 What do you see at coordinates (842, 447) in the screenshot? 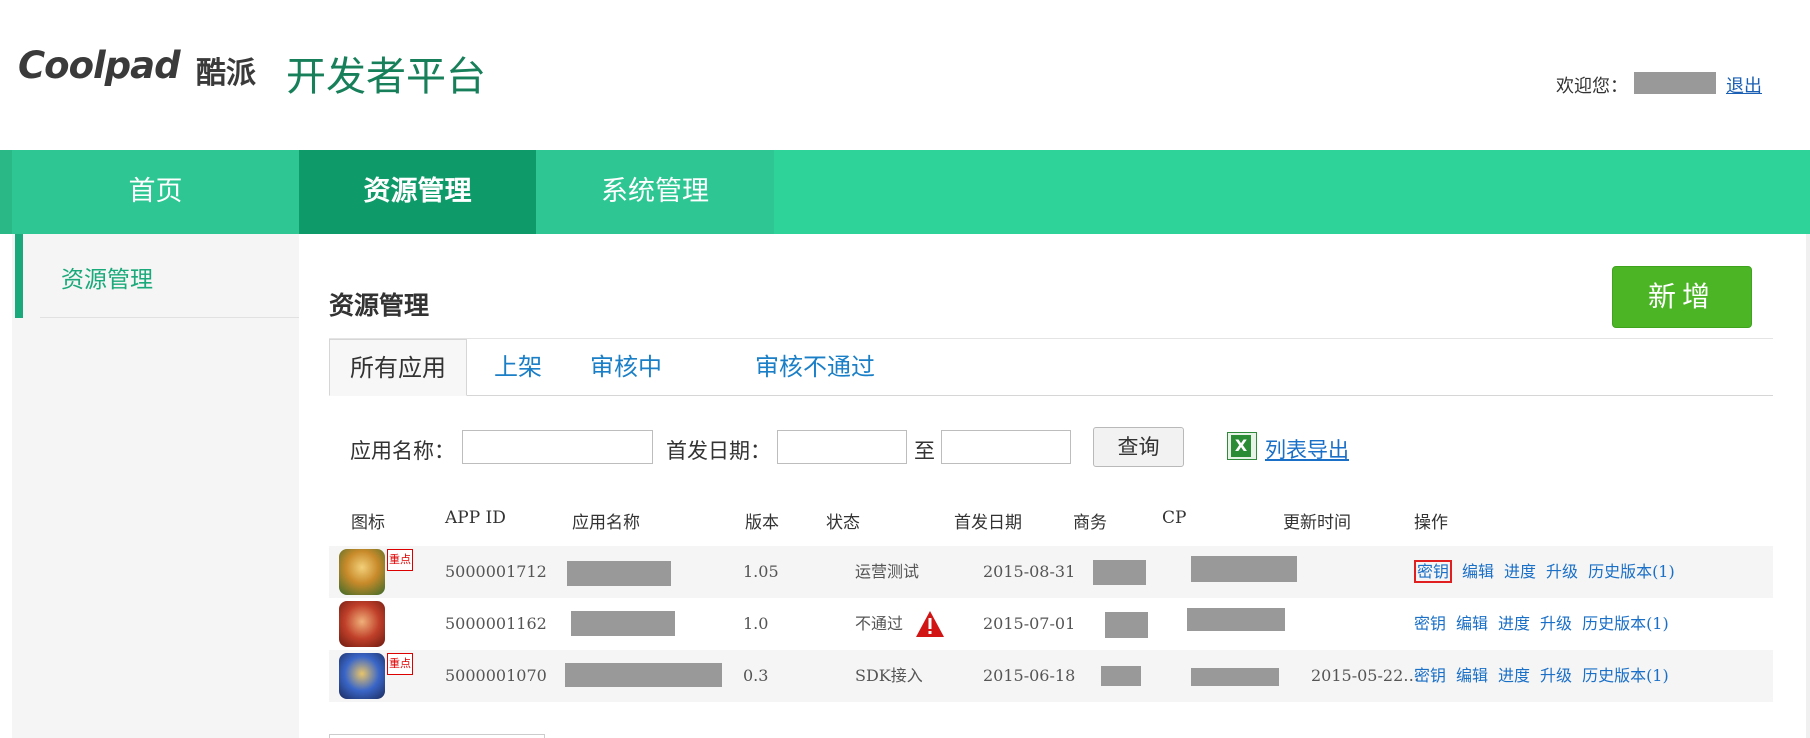
I see `release-date-start-input` at bounding box center [842, 447].